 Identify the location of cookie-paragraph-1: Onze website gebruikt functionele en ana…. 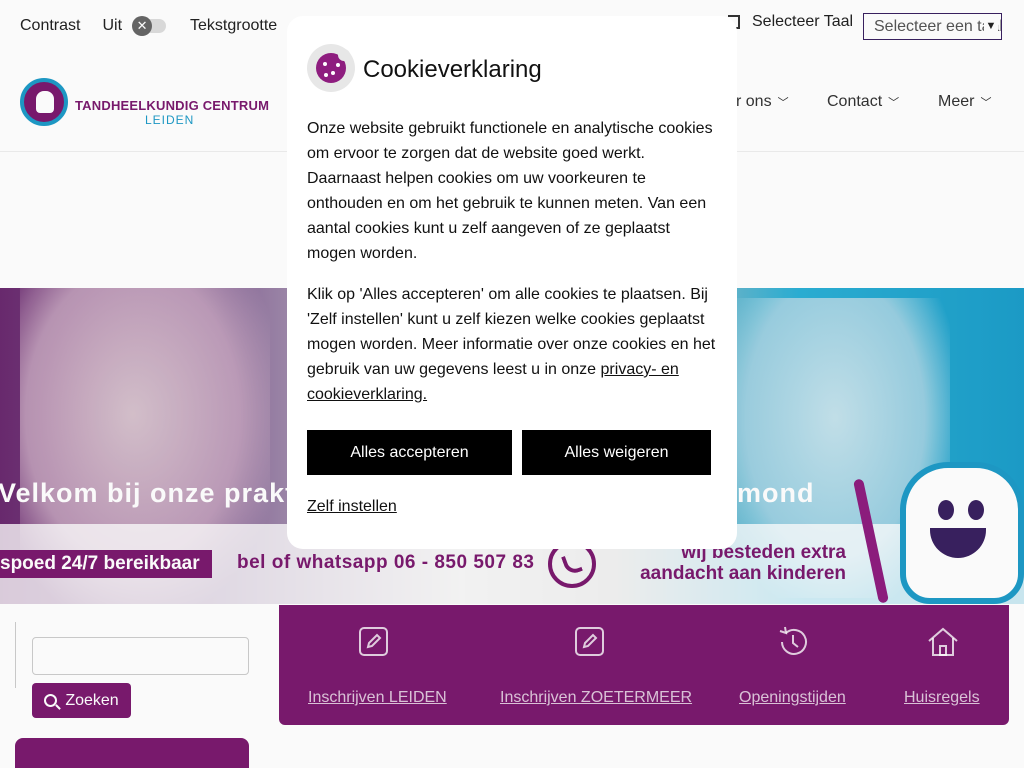
(510, 191).